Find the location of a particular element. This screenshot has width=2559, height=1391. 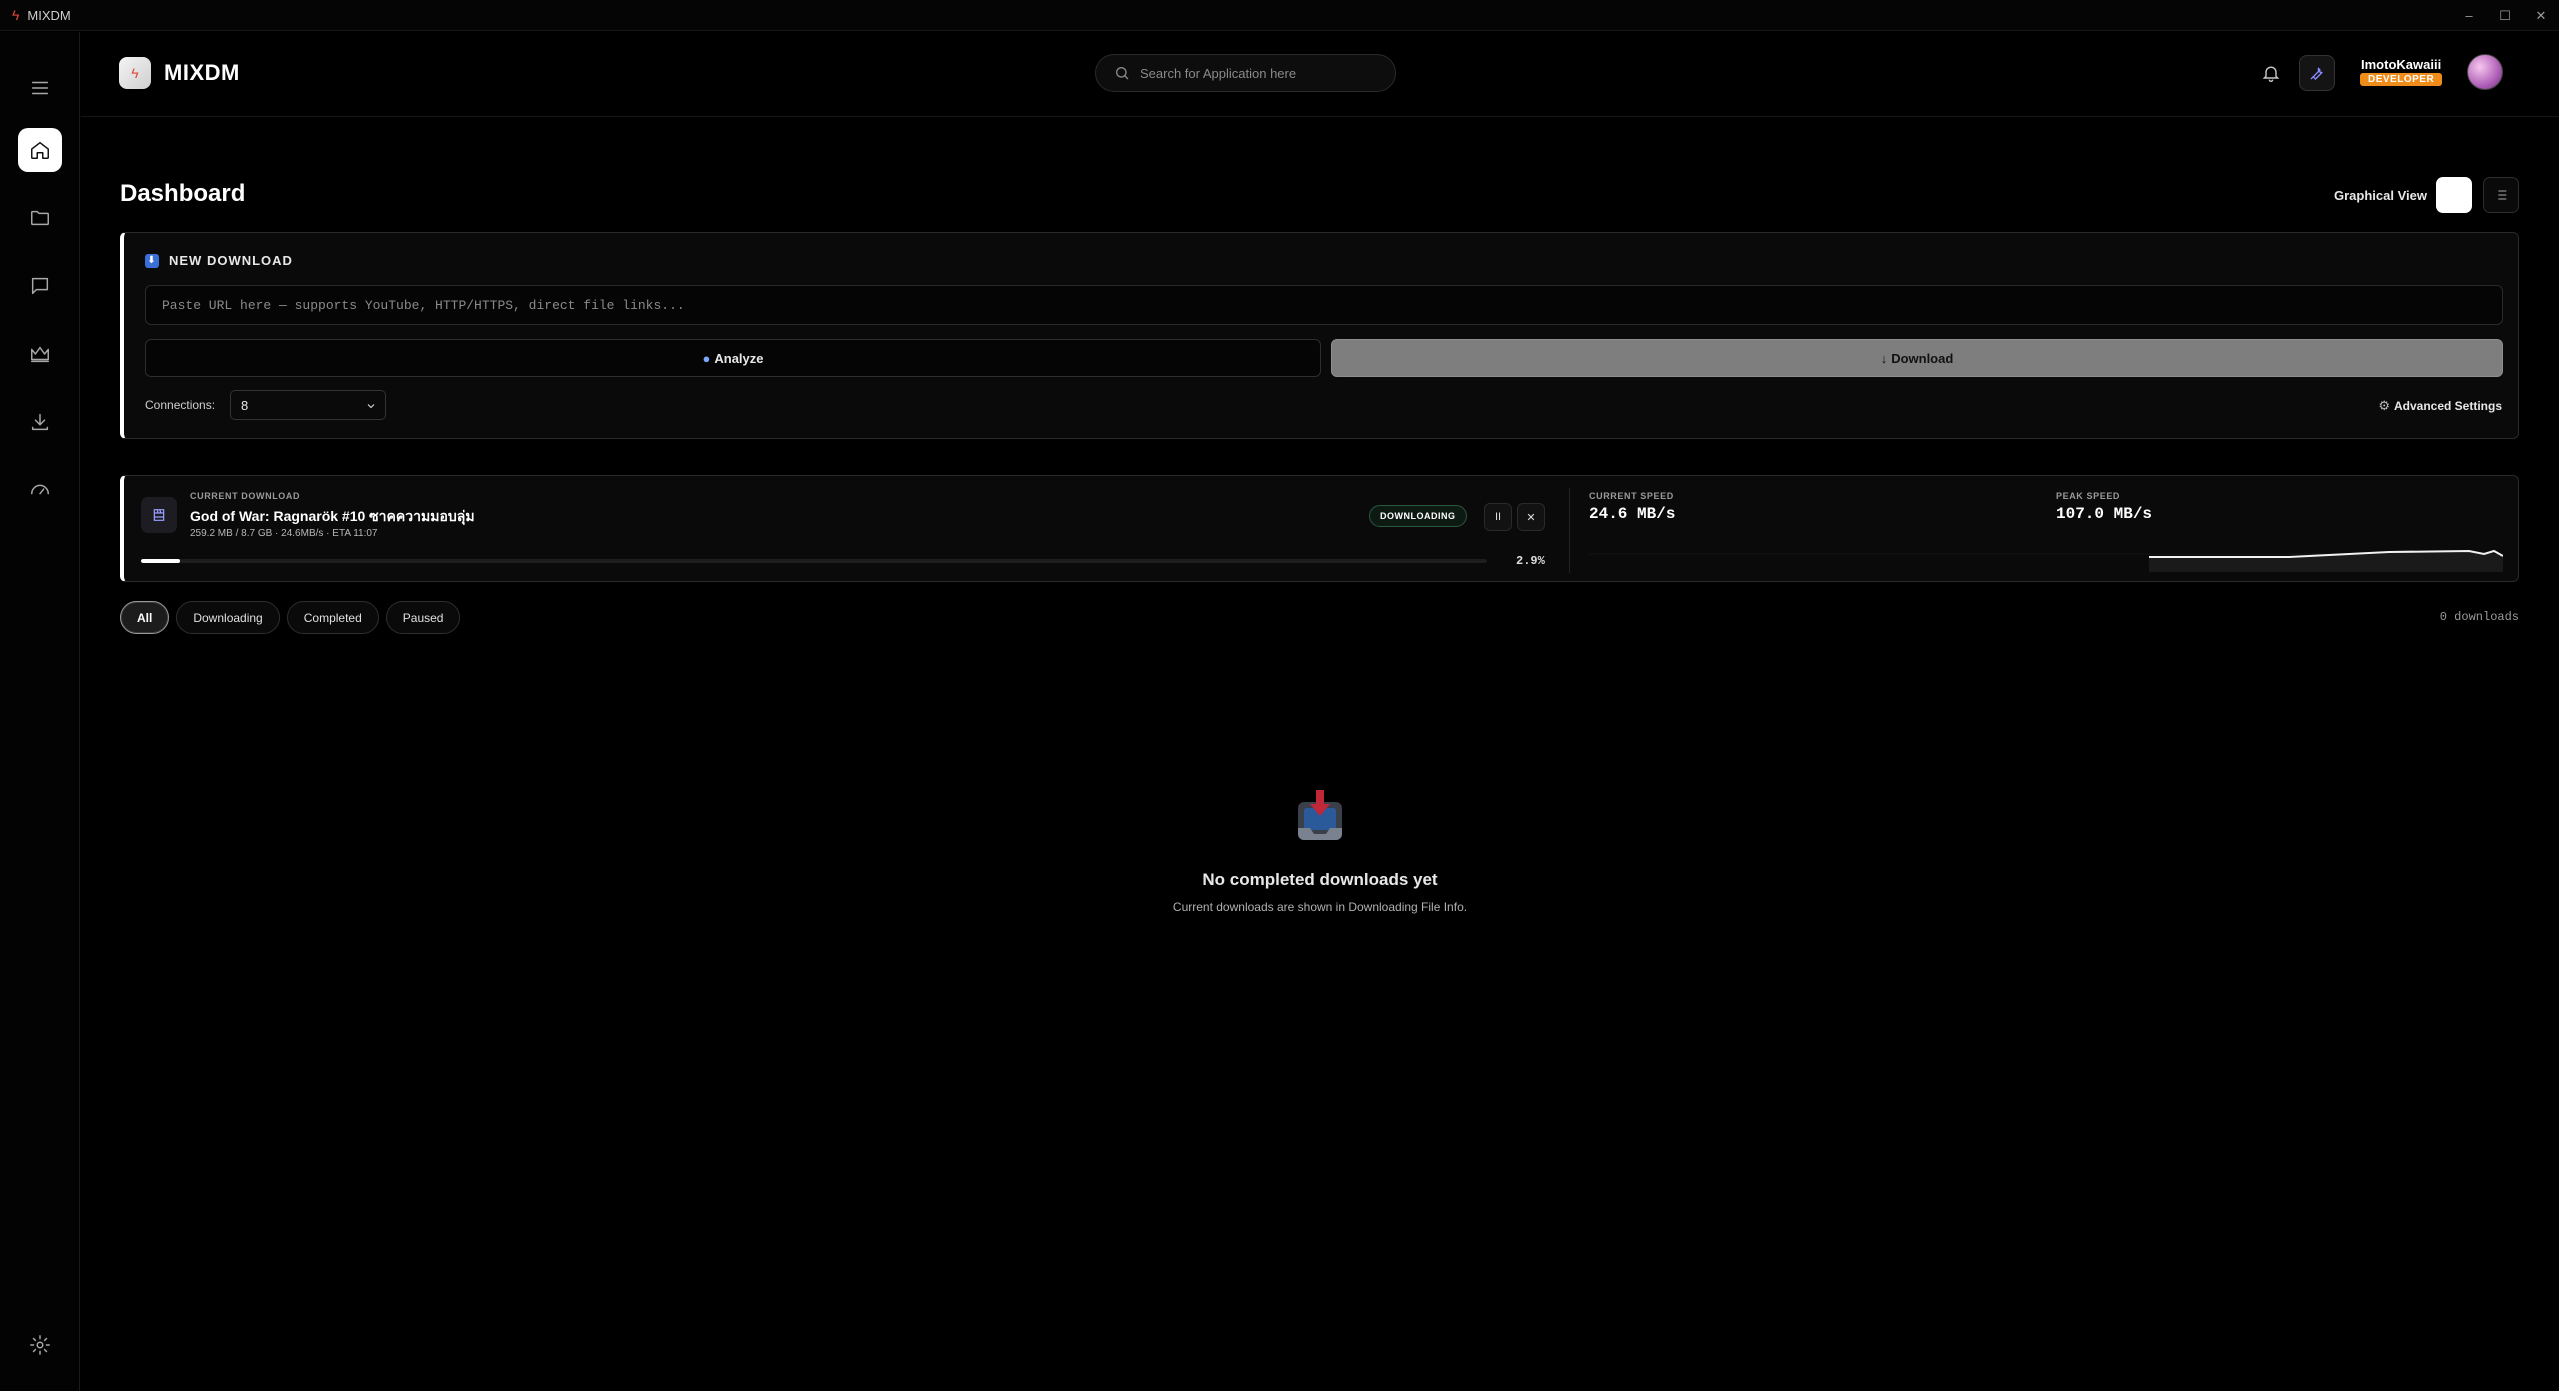

download-glyph-icon: ↓ is located at coordinates (1884, 358).